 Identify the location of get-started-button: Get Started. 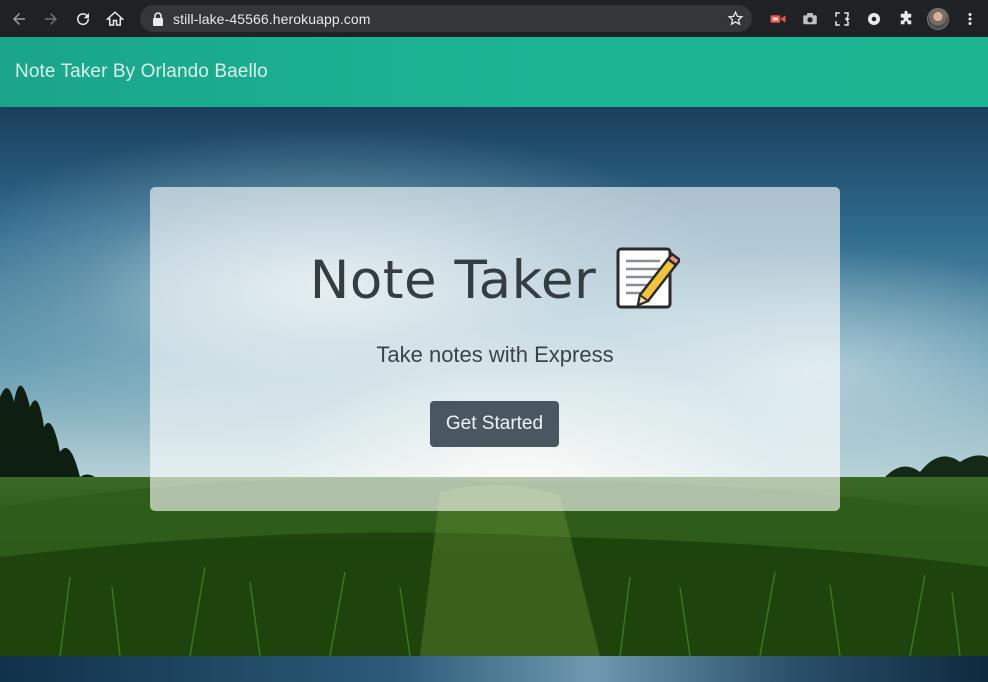
(494, 424).